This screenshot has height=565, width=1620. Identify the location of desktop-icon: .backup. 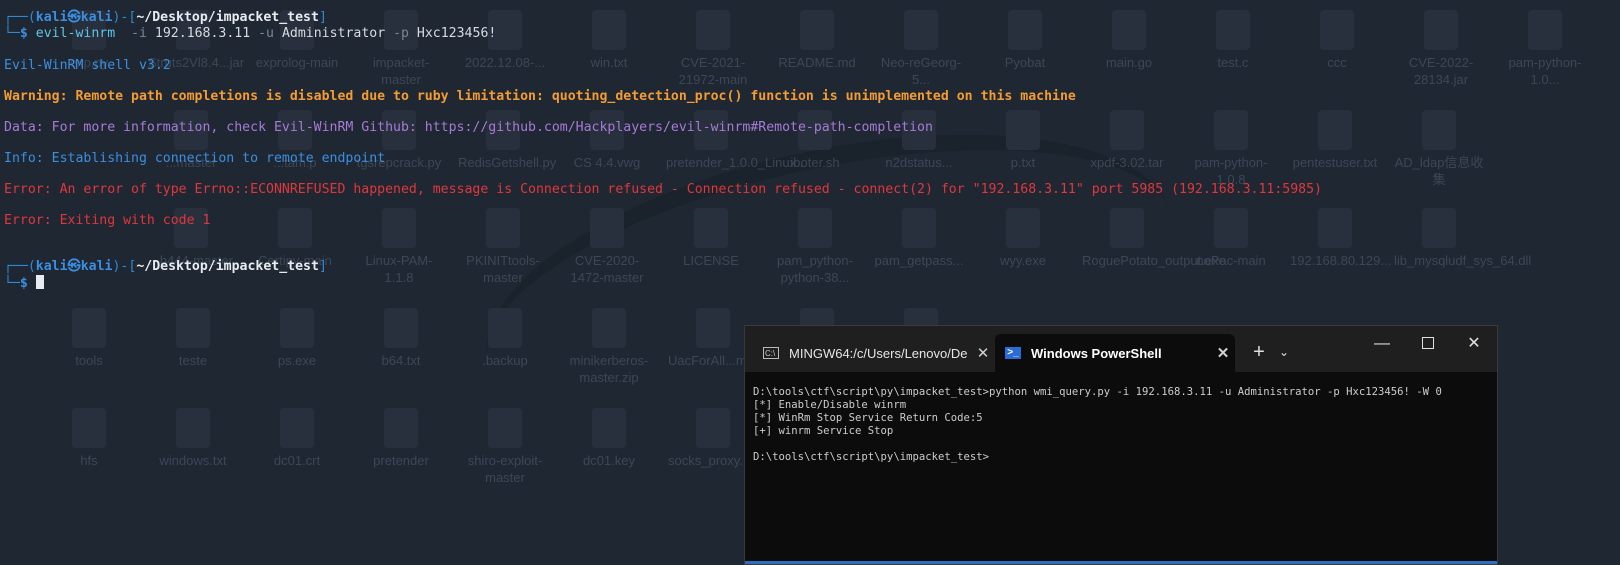
(505, 338).